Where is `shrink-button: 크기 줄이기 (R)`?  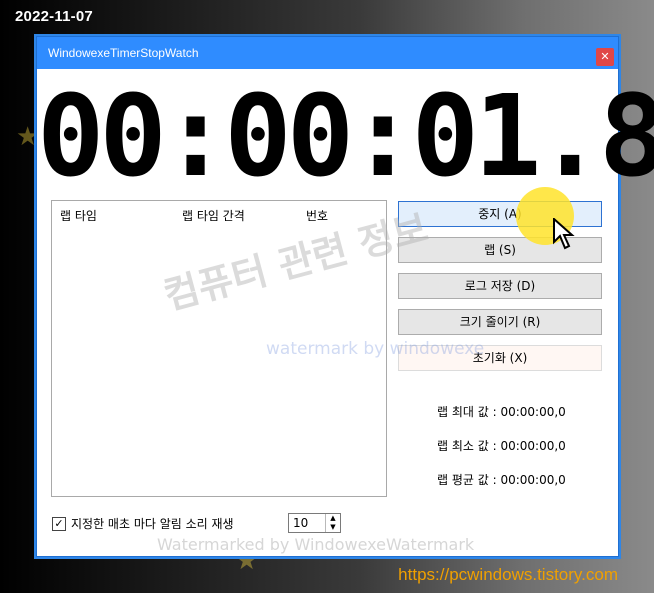
shrink-button: 크기 줄이기 (R) is located at coordinates (500, 322).